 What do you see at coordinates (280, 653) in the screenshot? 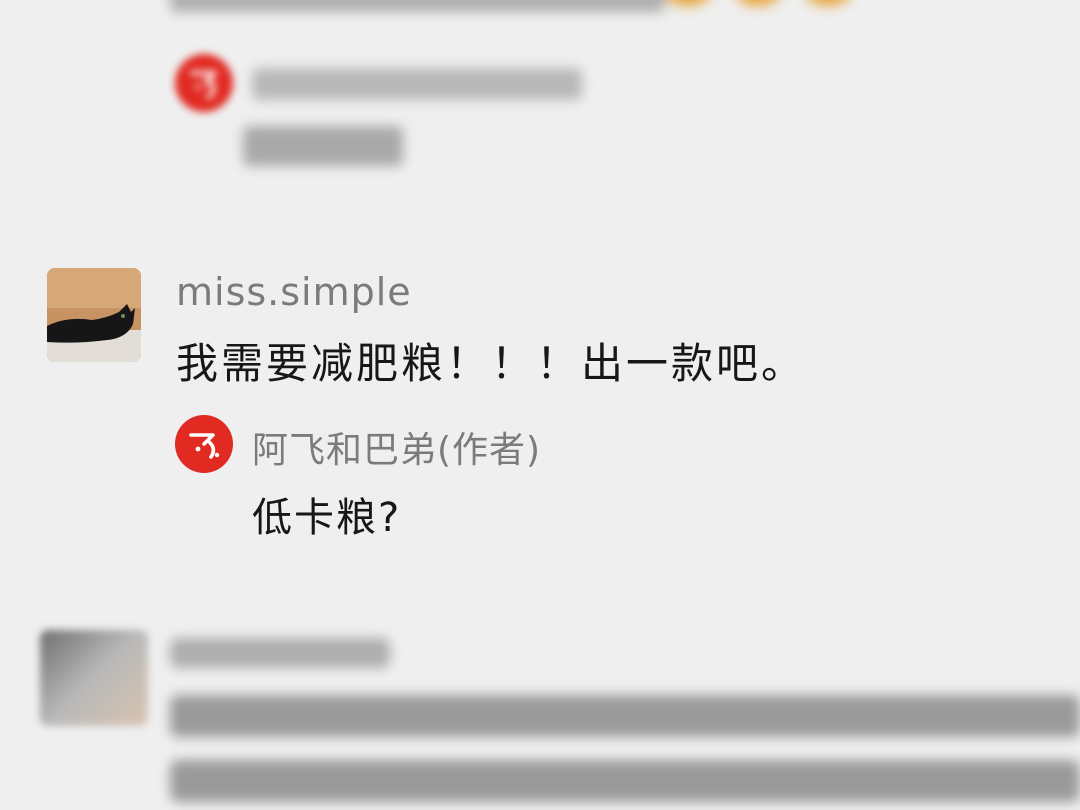
I see `blurred-username` at bounding box center [280, 653].